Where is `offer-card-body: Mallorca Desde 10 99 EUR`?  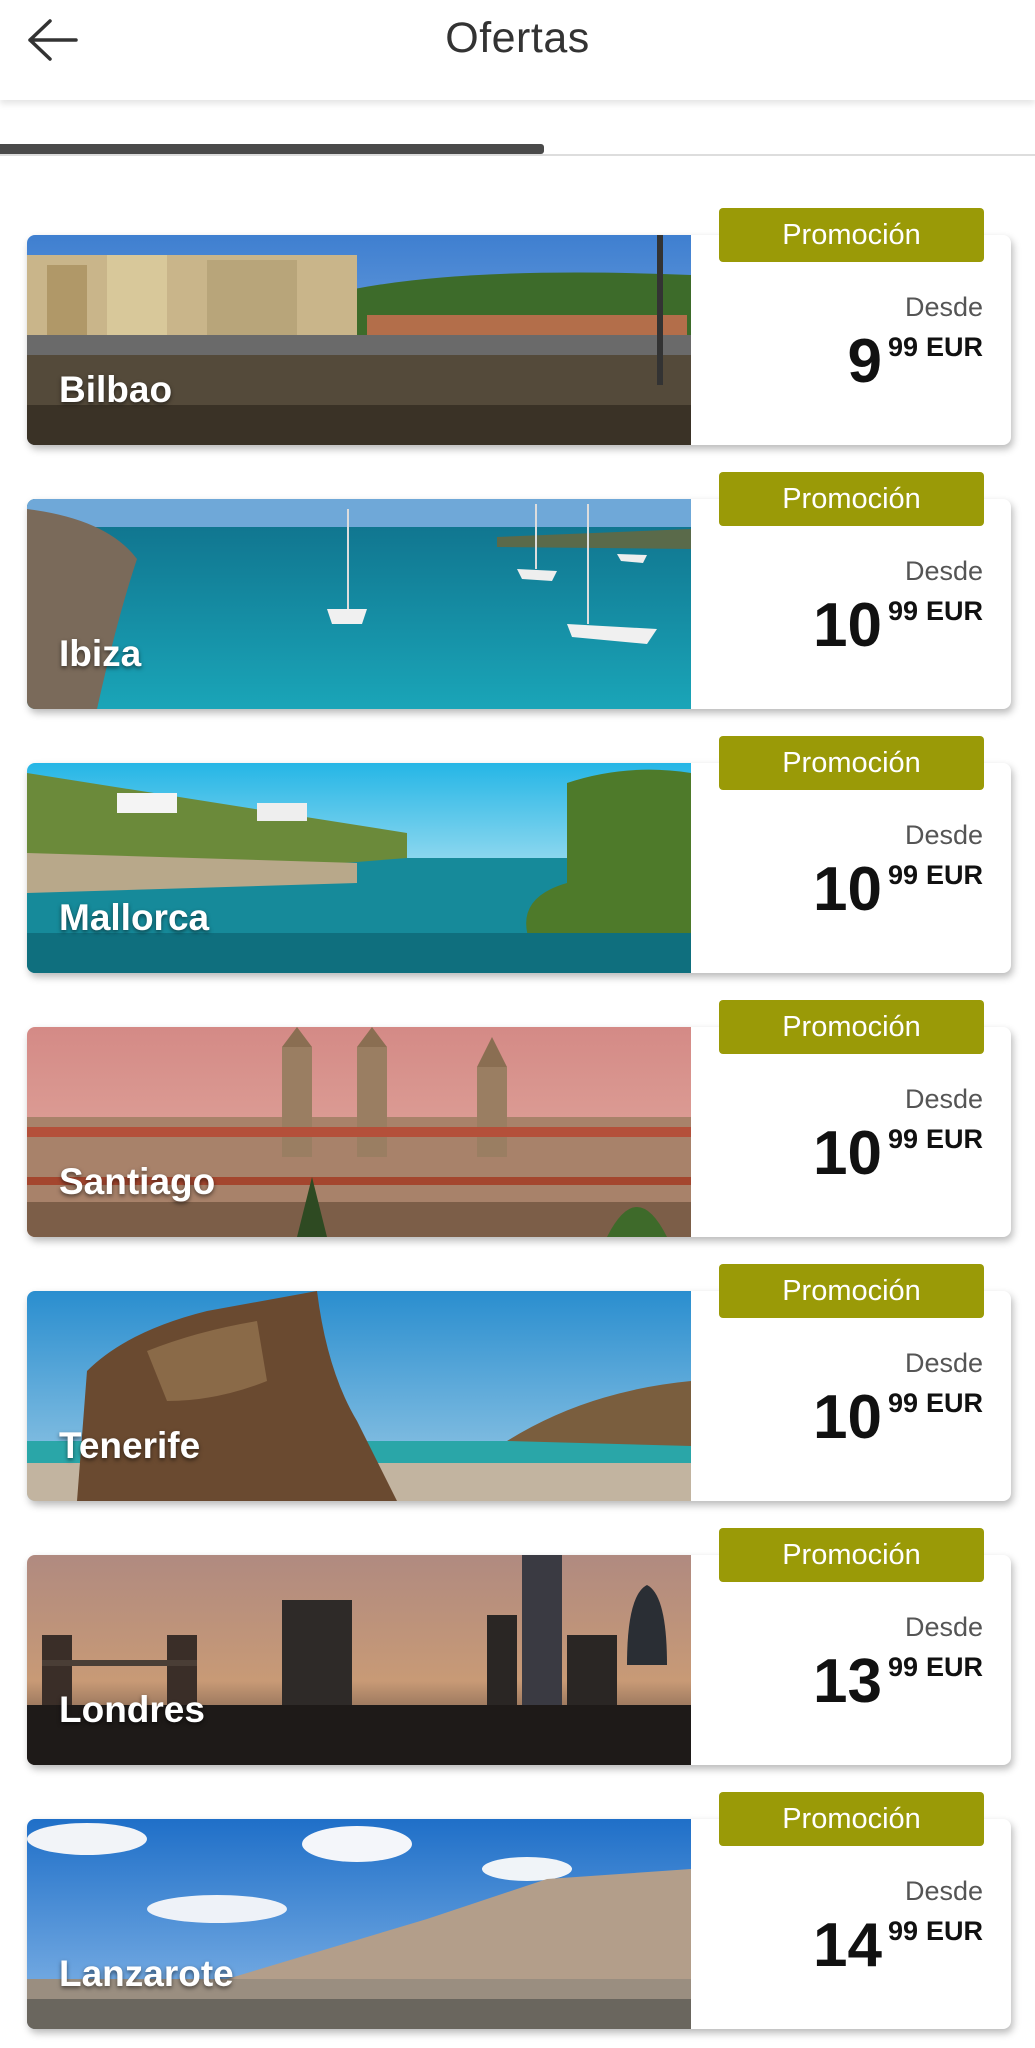 offer-card-body: Mallorca Desde 10 99 EUR is located at coordinates (519, 868).